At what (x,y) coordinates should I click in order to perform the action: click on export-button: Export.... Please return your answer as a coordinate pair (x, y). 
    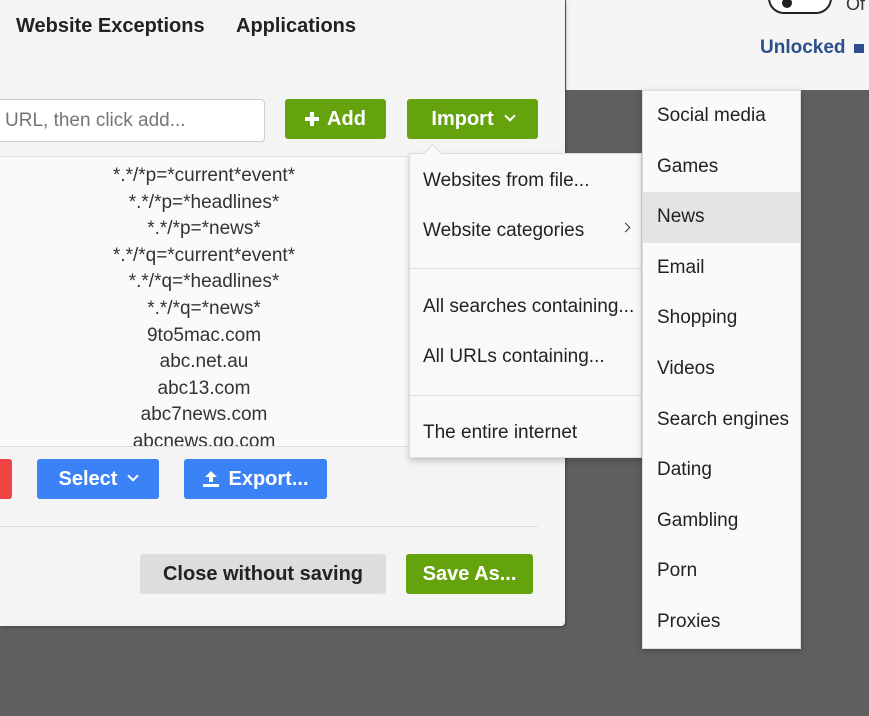
    Looking at the image, I should click on (255, 479).